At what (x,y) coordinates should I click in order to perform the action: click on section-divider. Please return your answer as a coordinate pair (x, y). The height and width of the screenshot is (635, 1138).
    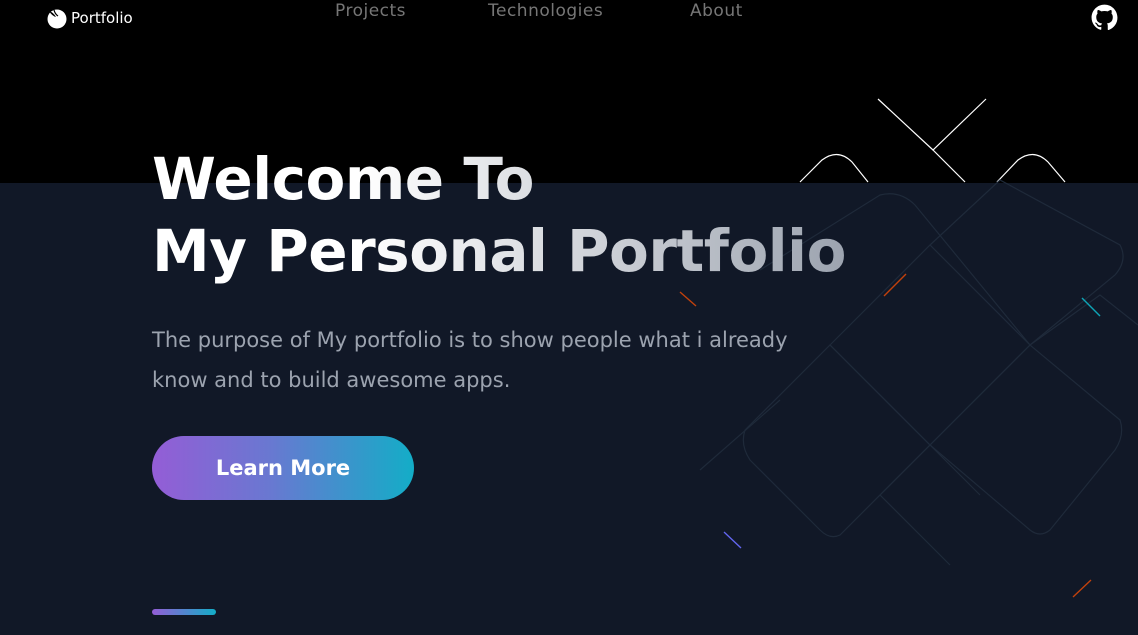
    Looking at the image, I should click on (184, 612).